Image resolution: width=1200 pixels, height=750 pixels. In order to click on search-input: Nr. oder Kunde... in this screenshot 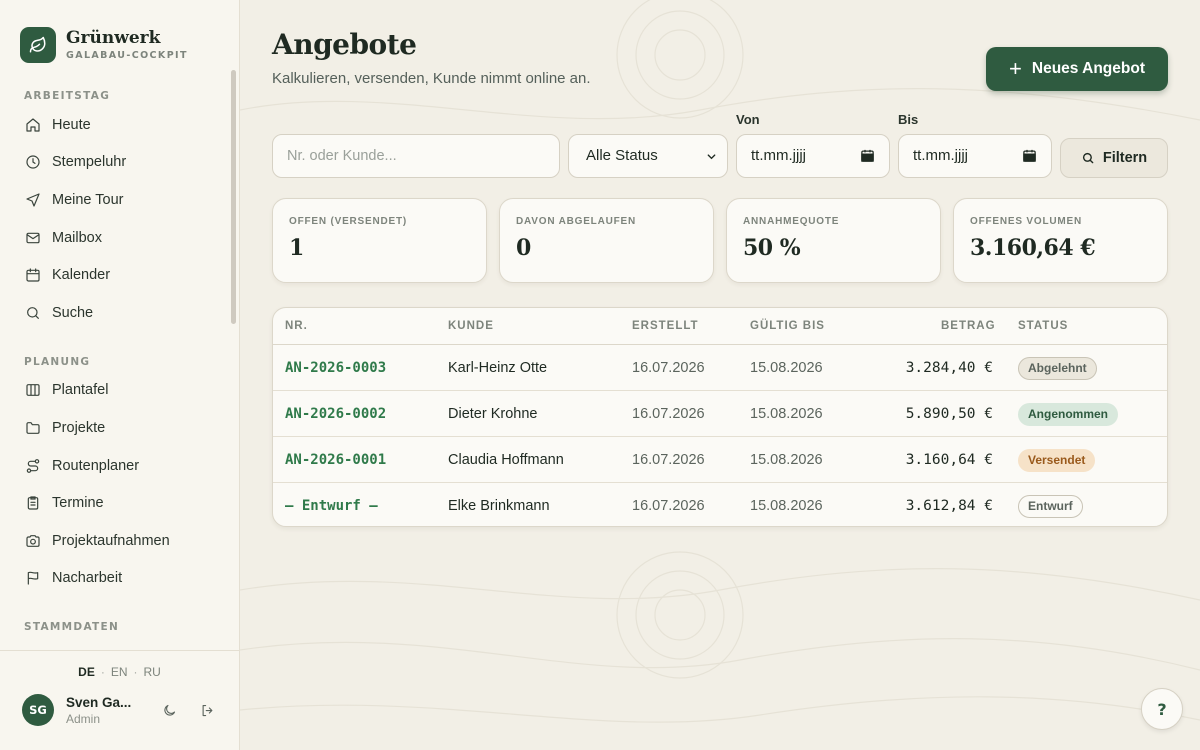, I will do `click(416, 156)`.